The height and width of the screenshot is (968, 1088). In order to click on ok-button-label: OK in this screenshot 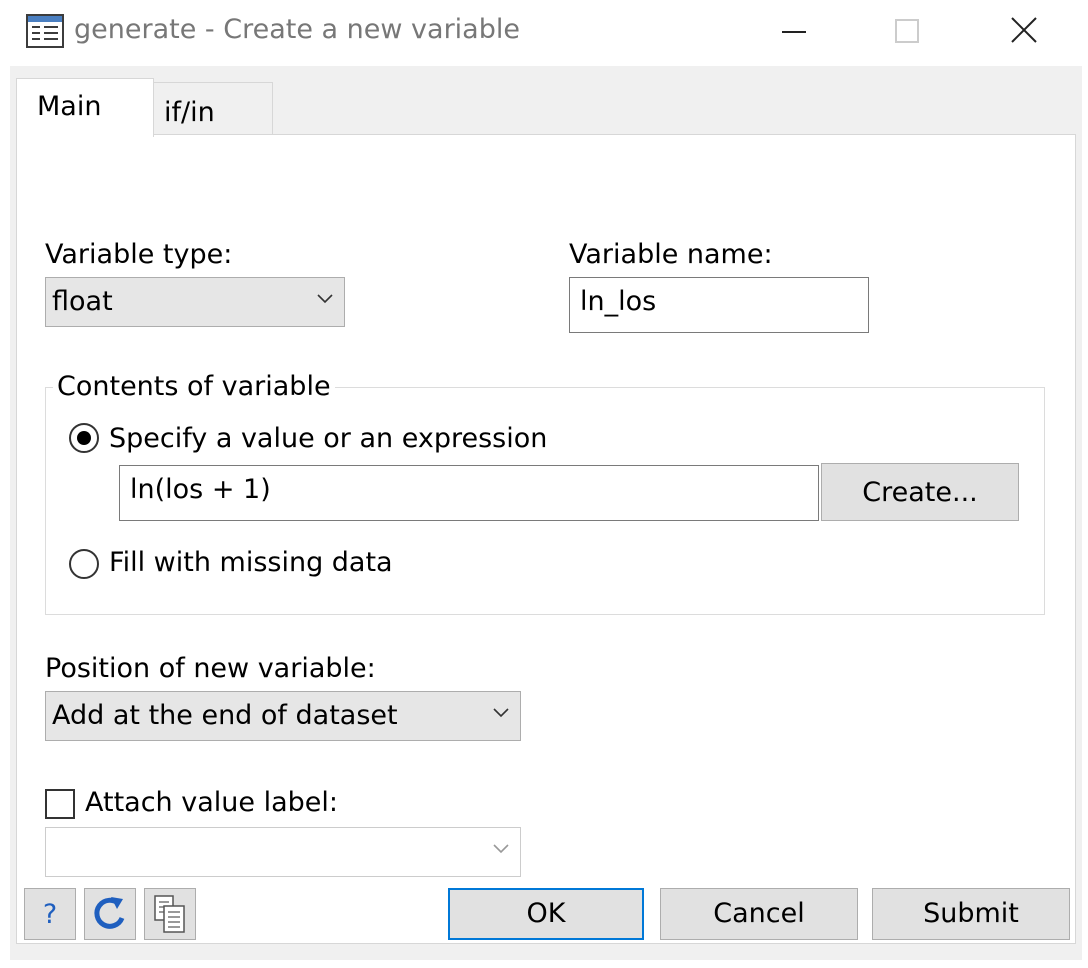, I will do `click(546, 913)`.